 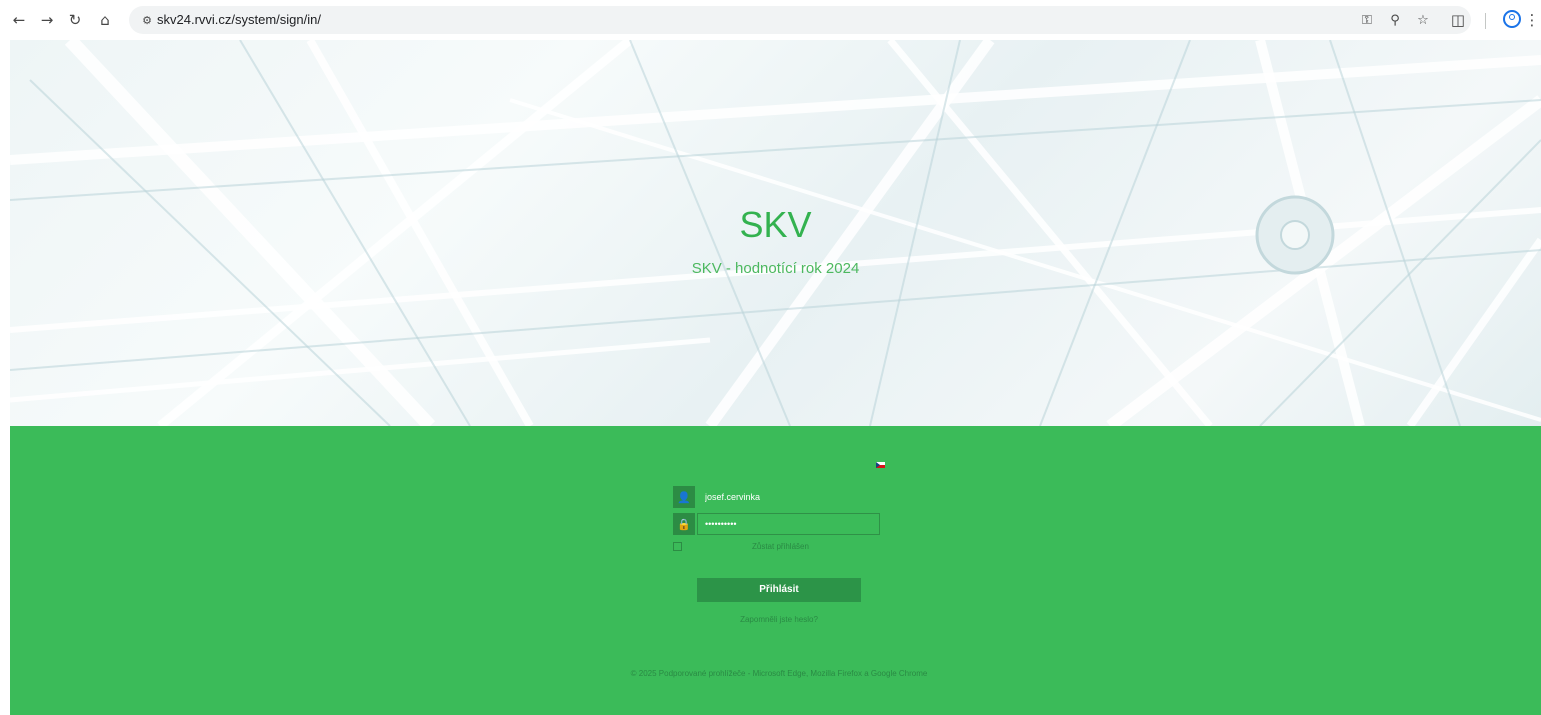 What do you see at coordinates (1485, 21) in the screenshot?
I see `toolbar-divider` at bounding box center [1485, 21].